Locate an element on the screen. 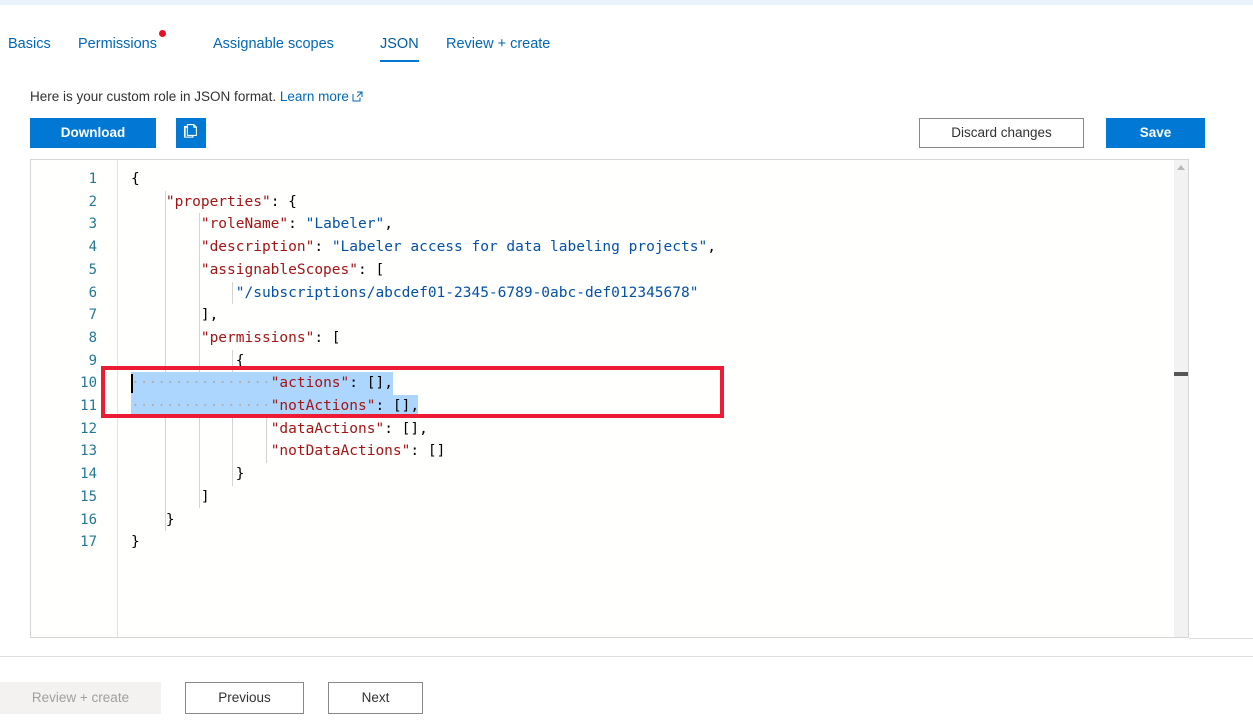 This screenshot has width=1253, height=722. code-line-text: "properties": { is located at coordinates (231, 201).